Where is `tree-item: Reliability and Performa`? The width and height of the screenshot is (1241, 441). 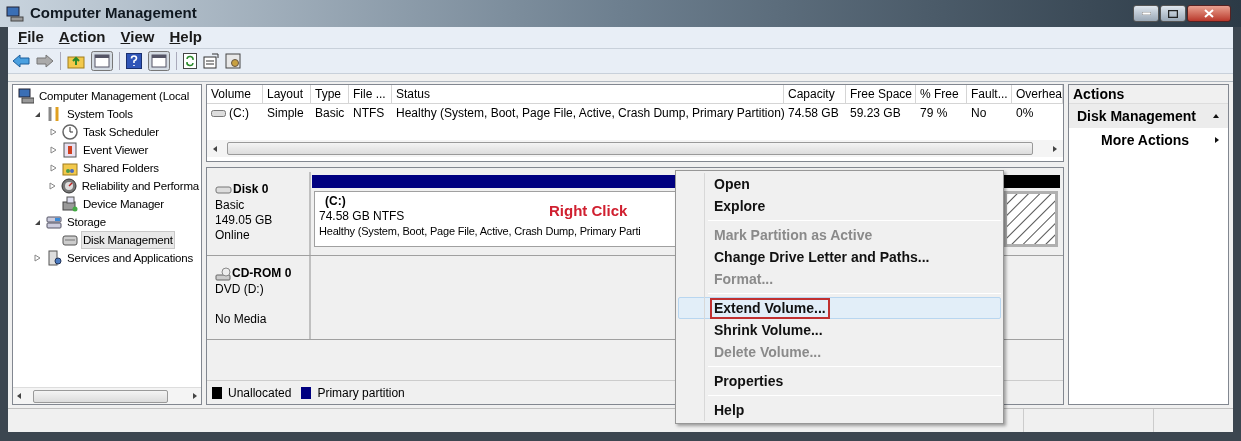 tree-item: Reliability and Performa is located at coordinates (140, 186).